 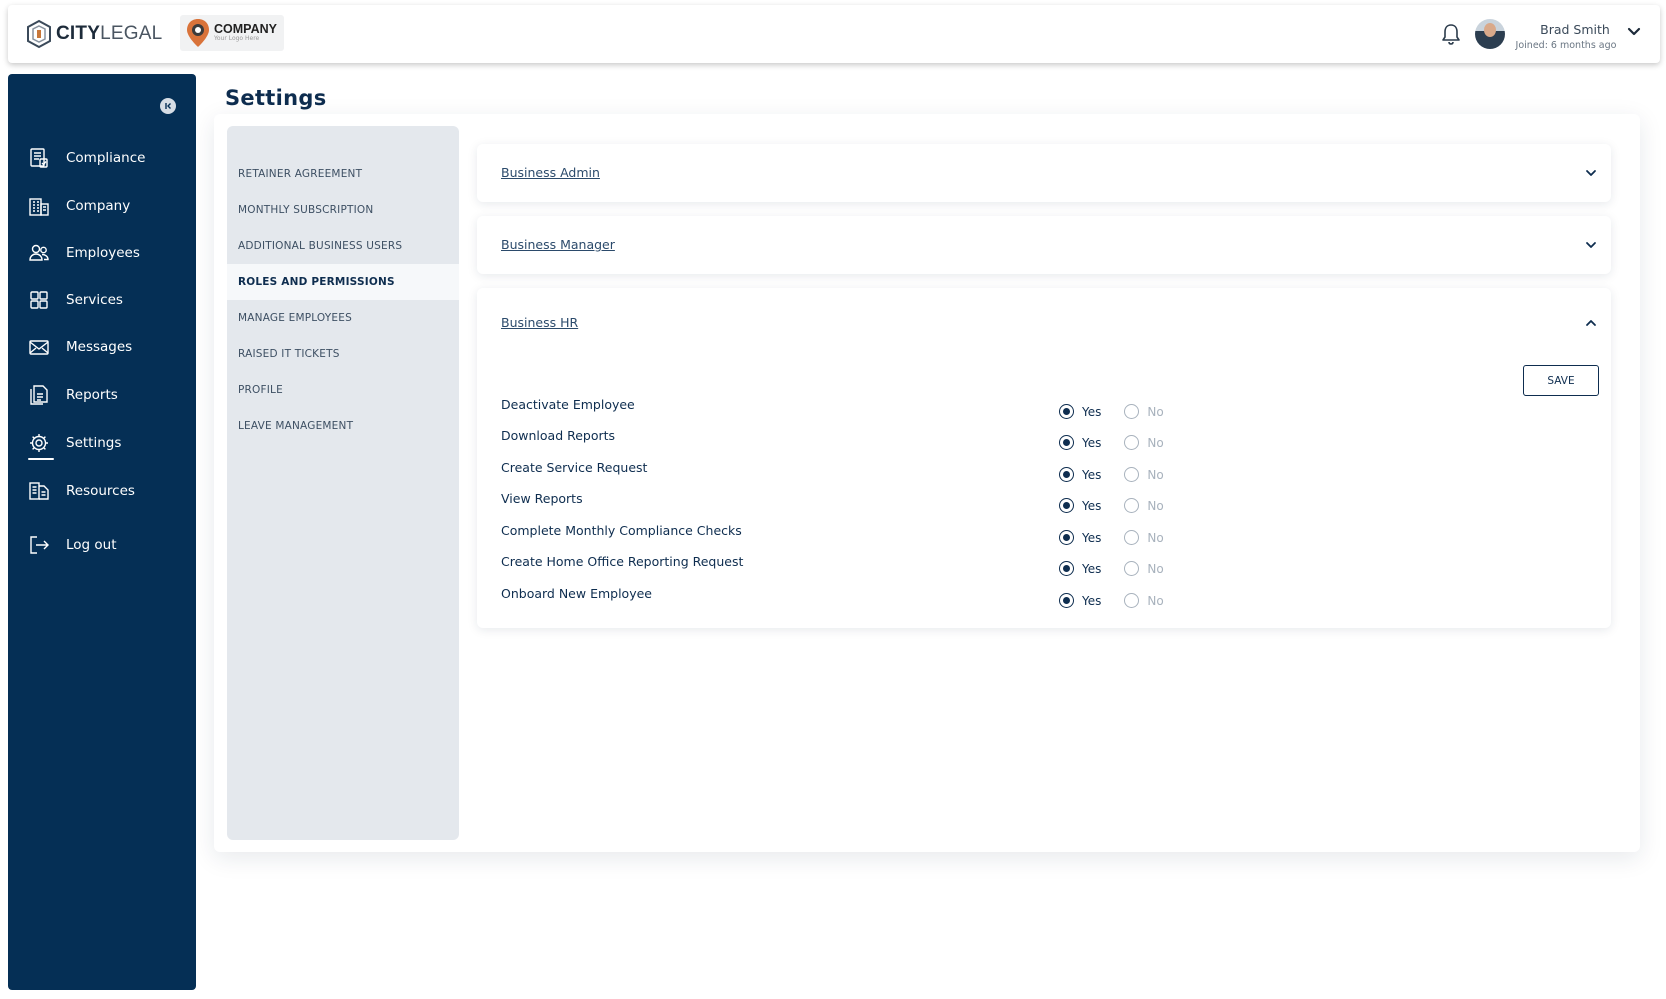 What do you see at coordinates (1451, 34) in the screenshot?
I see `bell-icon` at bounding box center [1451, 34].